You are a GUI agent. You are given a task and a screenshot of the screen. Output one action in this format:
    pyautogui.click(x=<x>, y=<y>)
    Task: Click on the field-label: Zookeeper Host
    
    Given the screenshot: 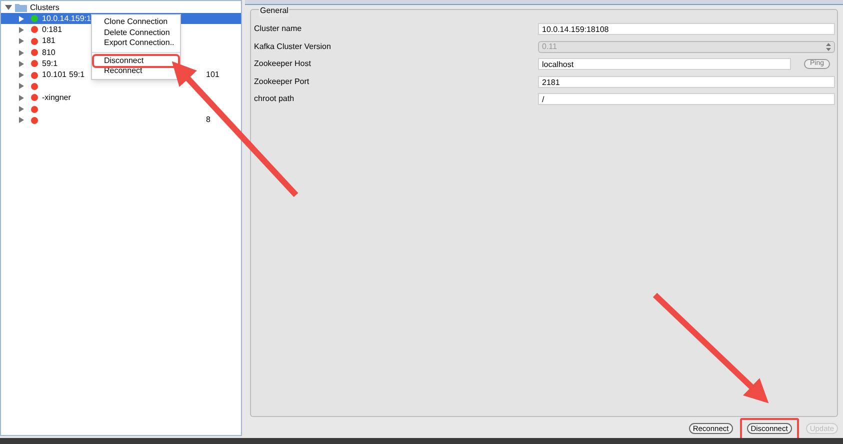 What is the action you would take?
    pyautogui.click(x=283, y=64)
    